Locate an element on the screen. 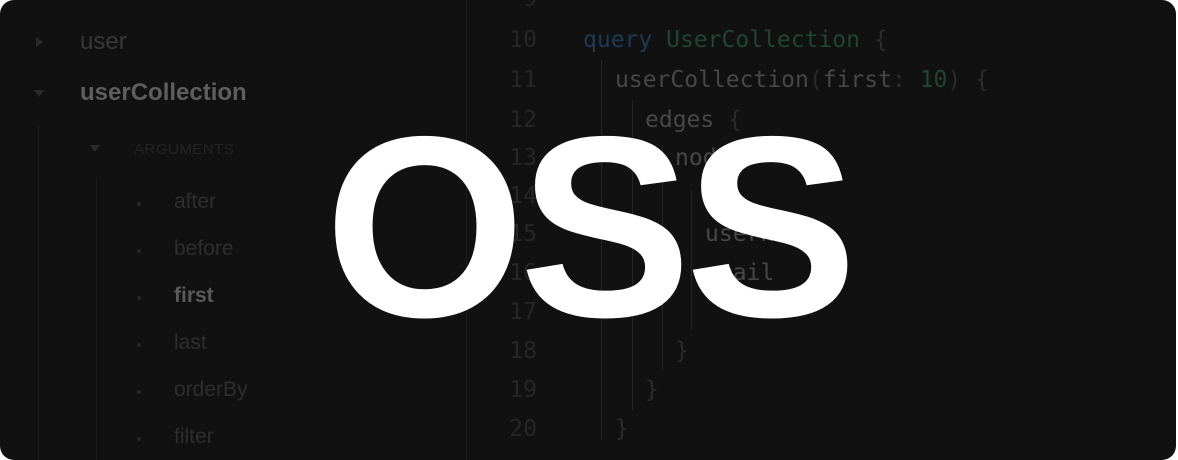 Image resolution: width=1178 pixels, height=460 pixels. keyword-token: query is located at coordinates (618, 40).